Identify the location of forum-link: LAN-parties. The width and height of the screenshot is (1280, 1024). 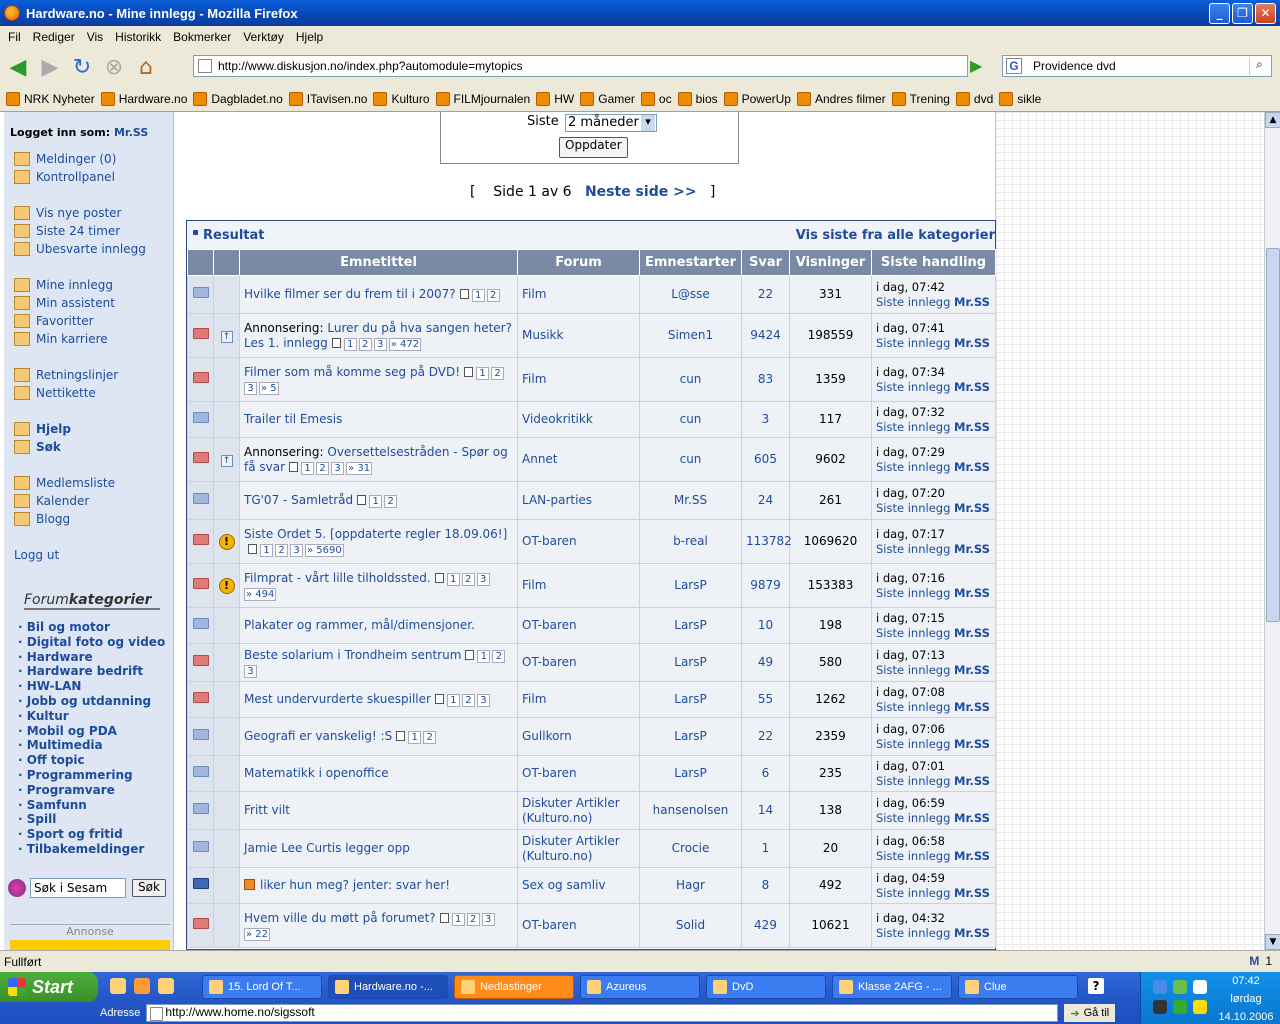
(578, 500).